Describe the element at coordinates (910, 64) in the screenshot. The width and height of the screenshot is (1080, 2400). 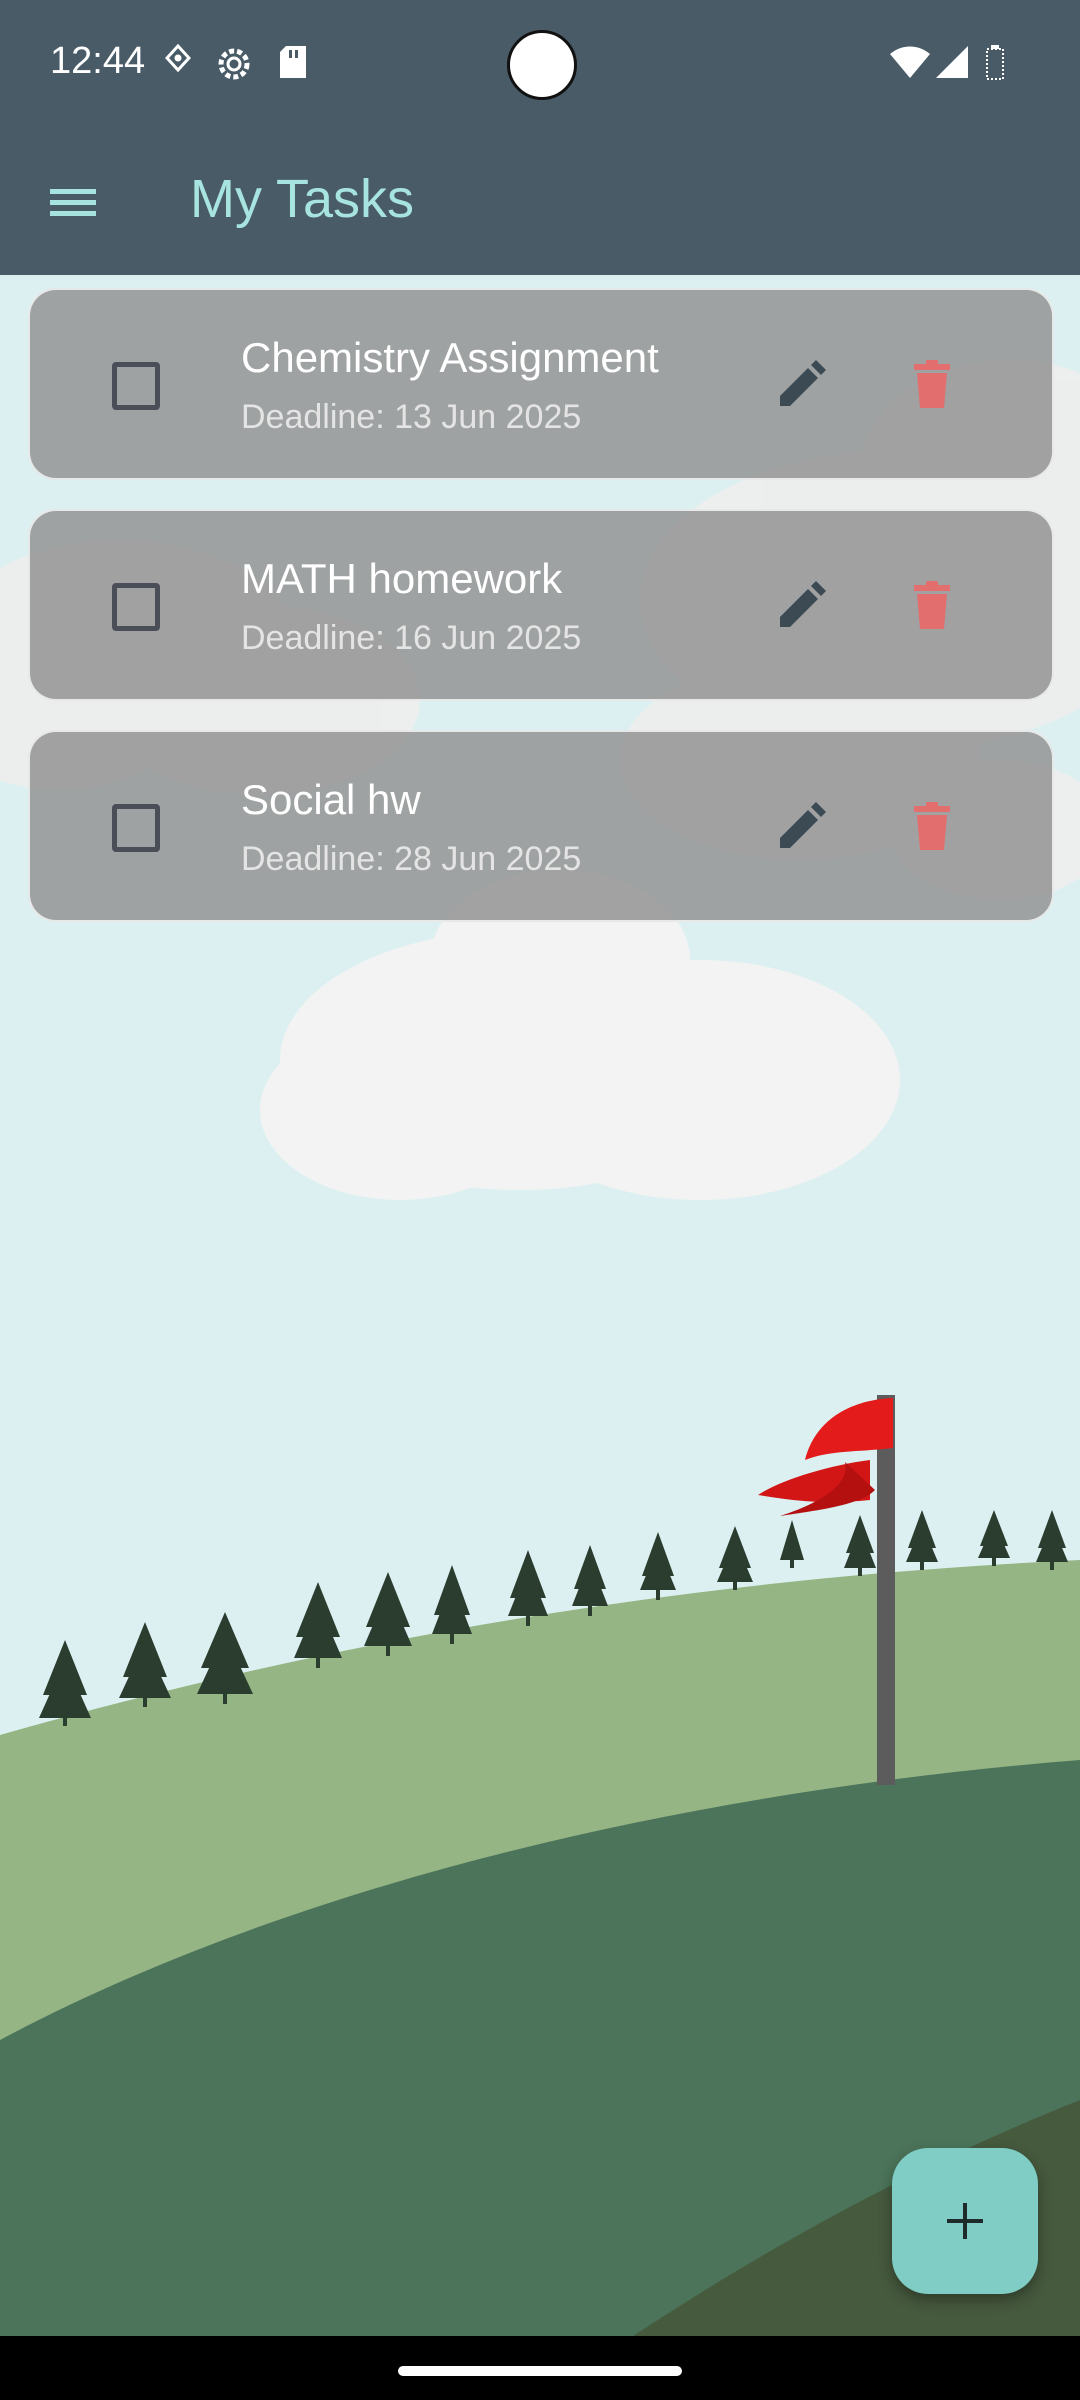
I see `wifi-icon` at that location.